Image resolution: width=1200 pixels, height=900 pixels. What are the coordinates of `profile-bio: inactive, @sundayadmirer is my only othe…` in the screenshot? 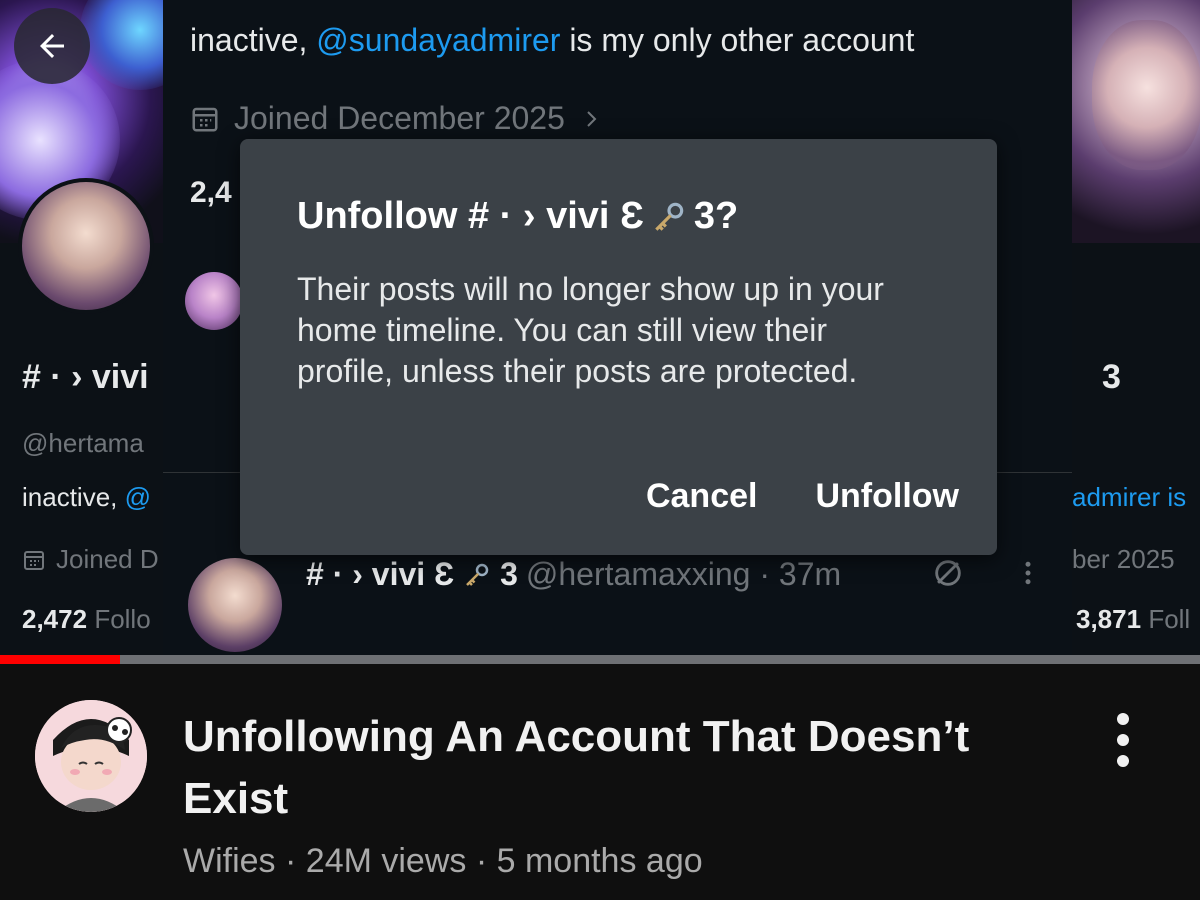 It's located at (552, 40).